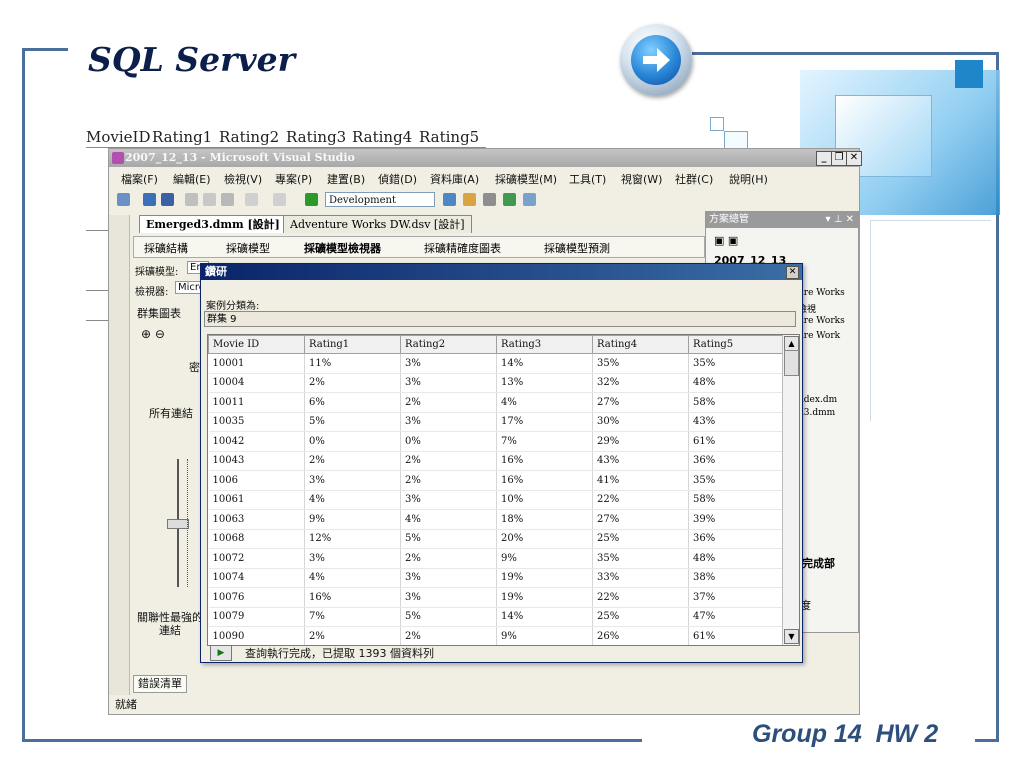  I want to click on menu-tools: 工具(T), so click(587, 179).